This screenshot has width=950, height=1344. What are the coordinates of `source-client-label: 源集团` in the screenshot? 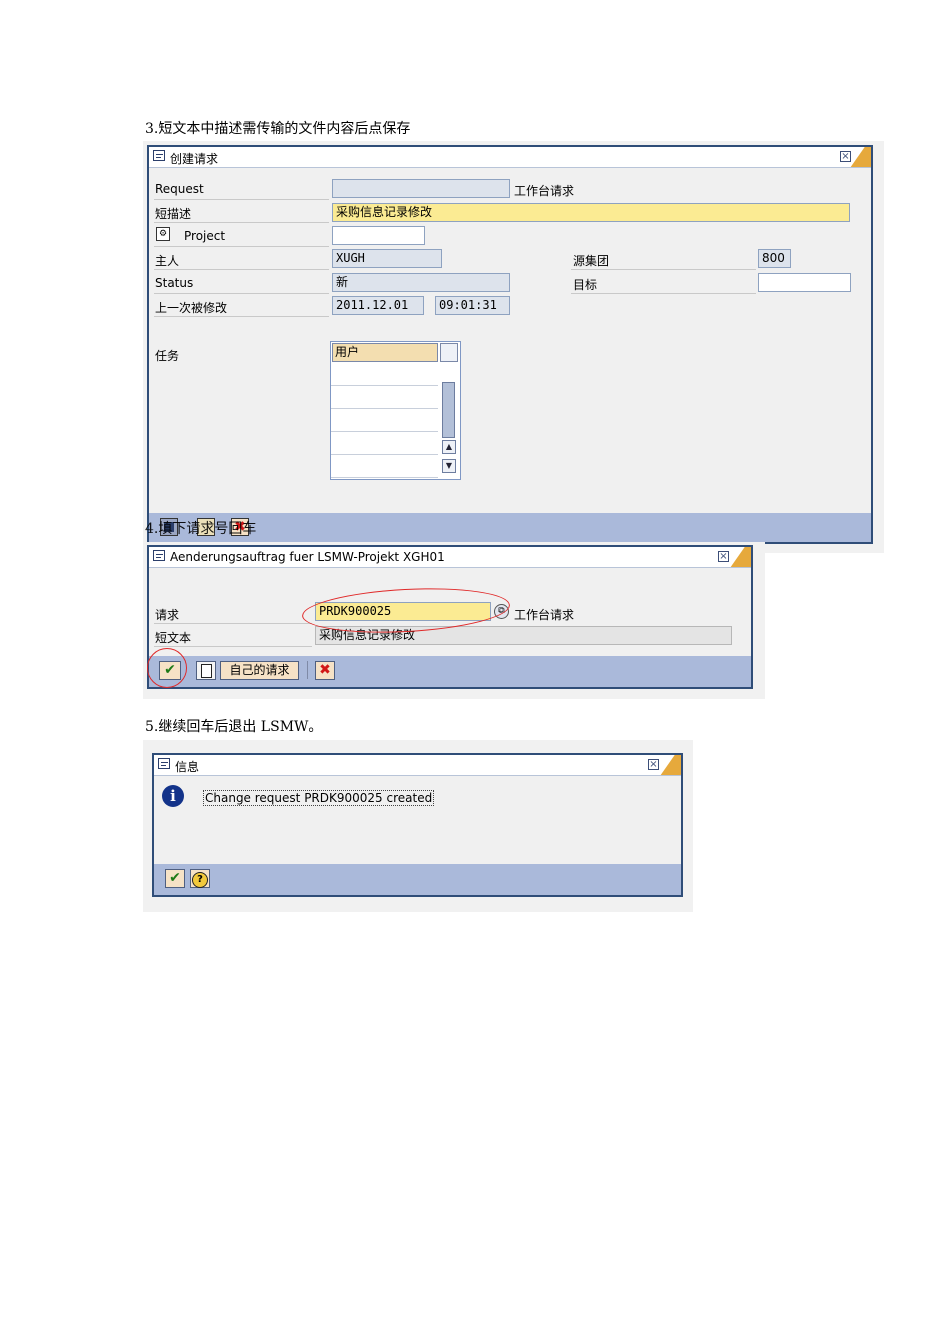 It's located at (591, 261).